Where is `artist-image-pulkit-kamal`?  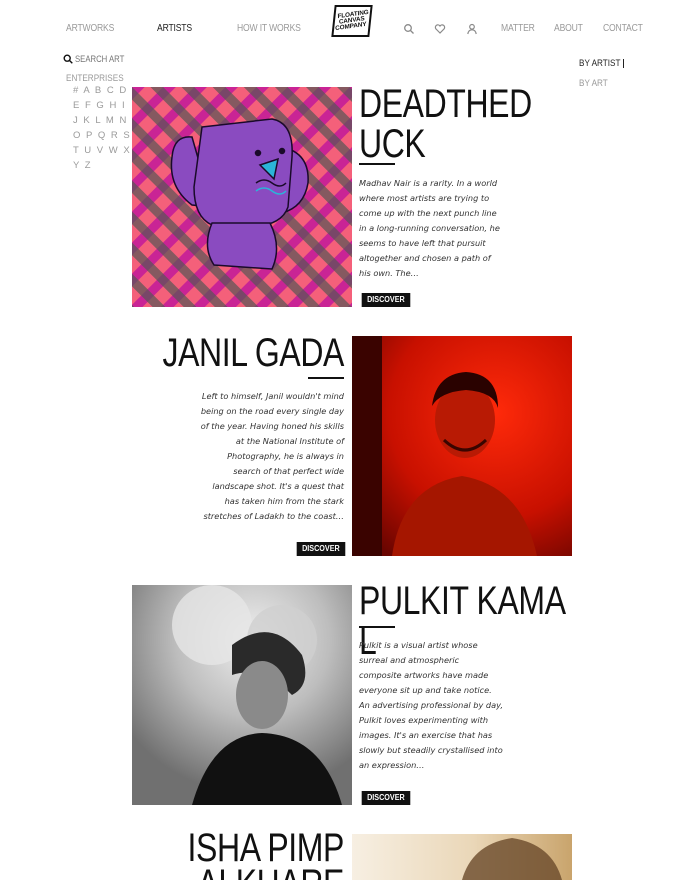 artist-image-pulkit-kamal is located at coordinates (242, 695).